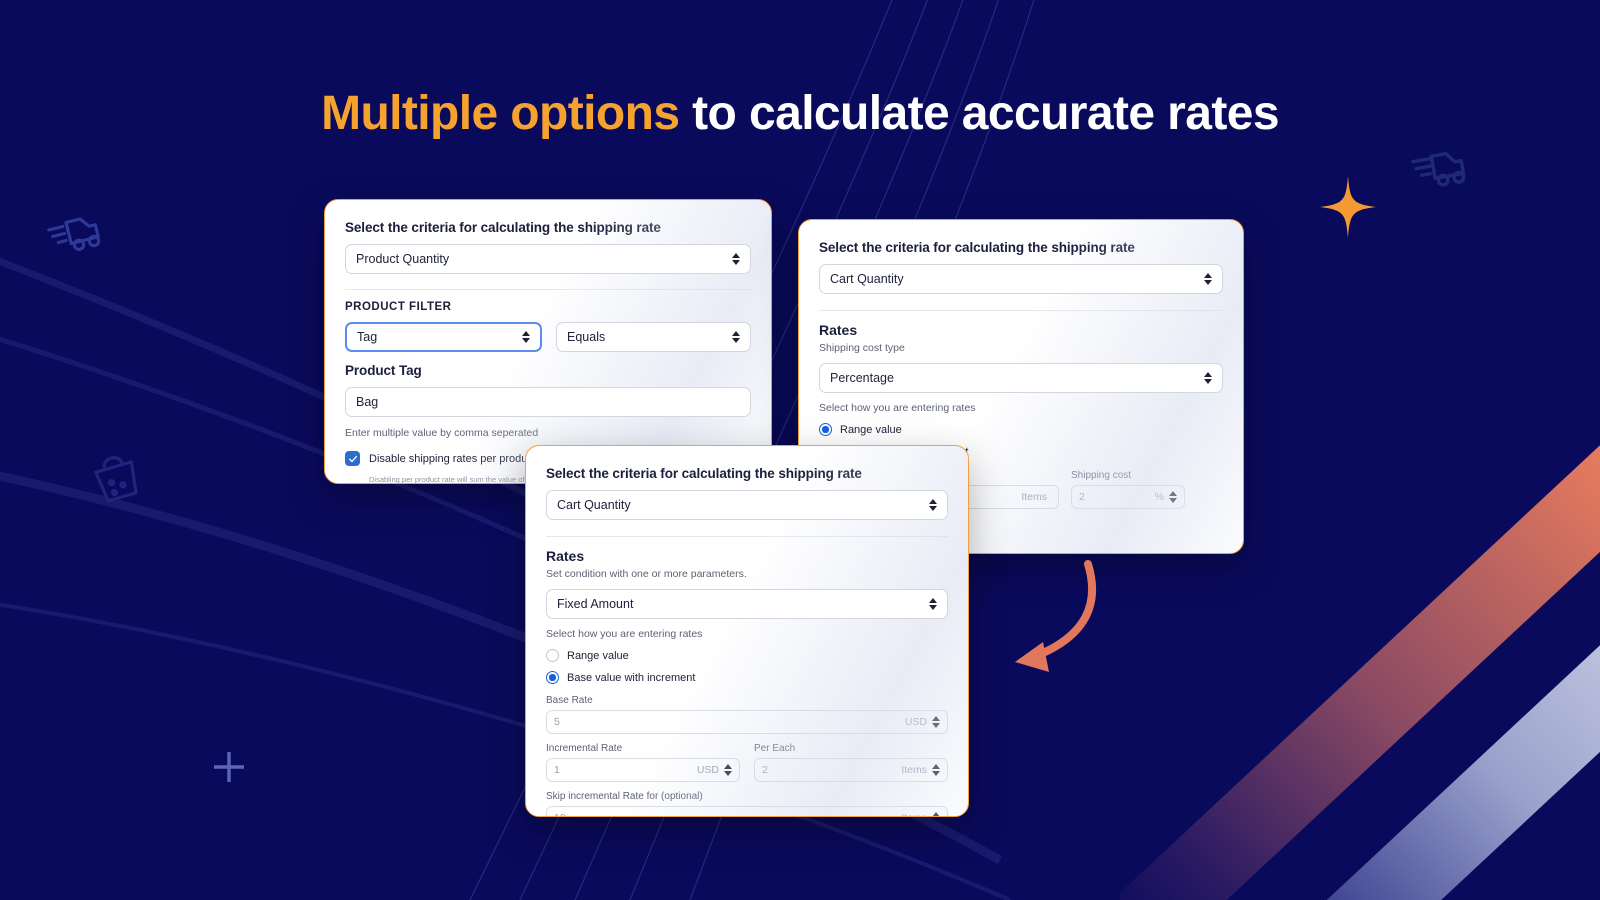  What do you see at coordinates (631, 677) in the screenshot?
I see `radio-base-value-label: Base value with increment` at bounding box center [631, 677].